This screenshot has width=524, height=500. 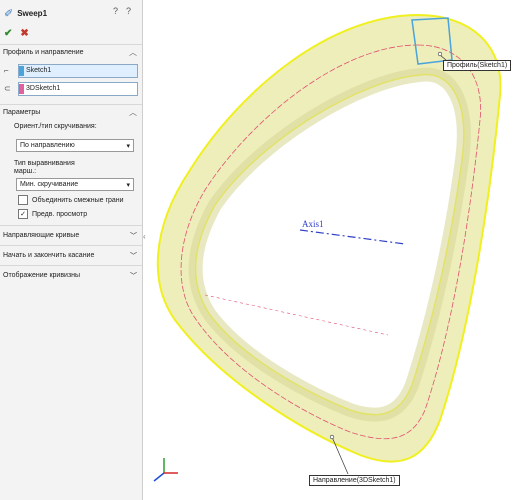 I want to click on path-selection-row: ⊂ 3DSketch1, so click(x=71, y=88).